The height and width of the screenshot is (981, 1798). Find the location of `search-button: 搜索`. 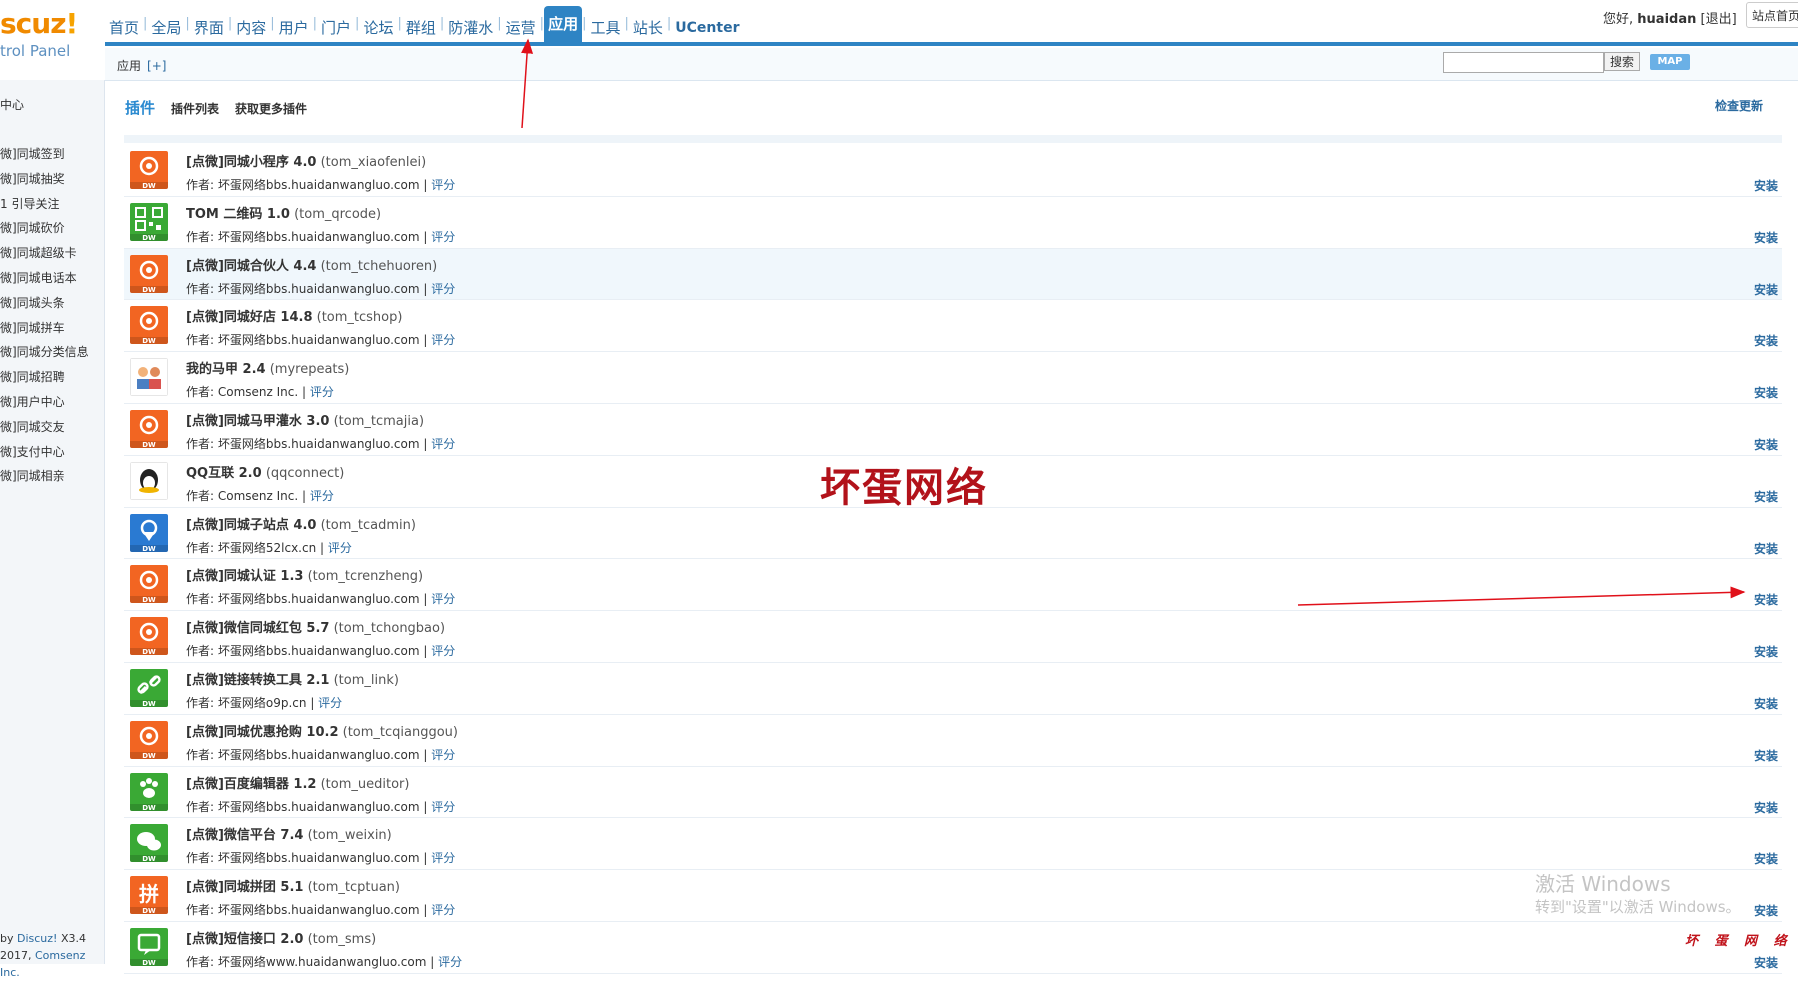

search-button: 搜索 is located at coordinates (1622, 61).